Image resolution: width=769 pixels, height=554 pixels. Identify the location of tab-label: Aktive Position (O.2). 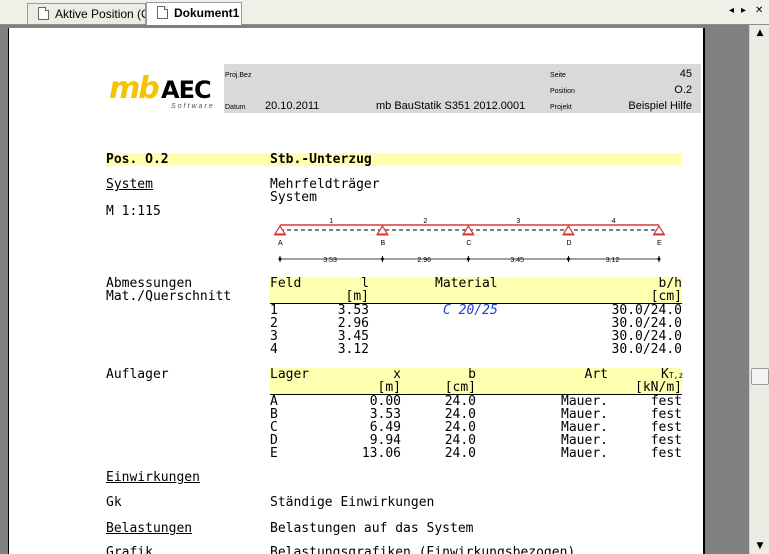
(100, 14).